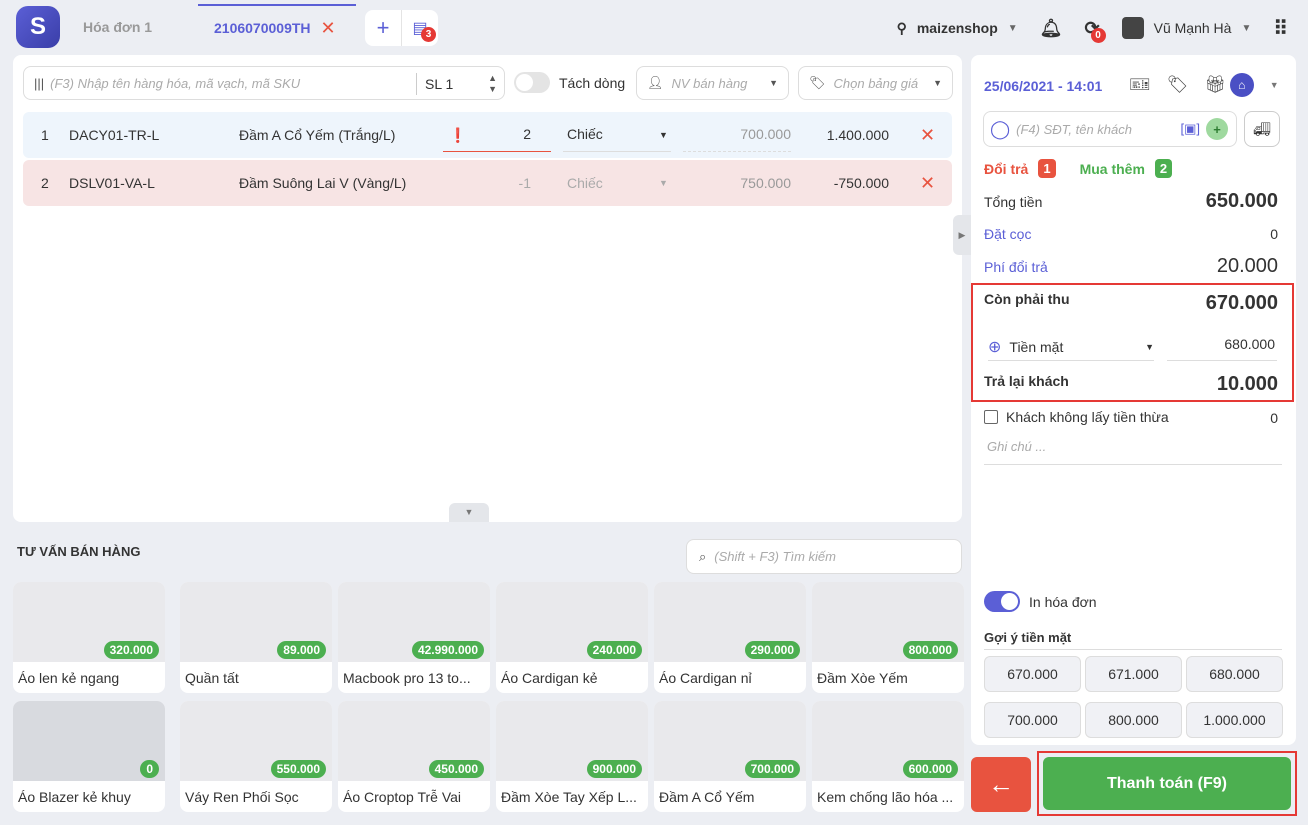 The width and height of the screenshot is (1308, 825). Describe the element at coordinates (175, 83) in the screenshot. I see `search-placeholder: (F3) Nhập tên hàng hóa, mã vạch, mã SKU` at that location.